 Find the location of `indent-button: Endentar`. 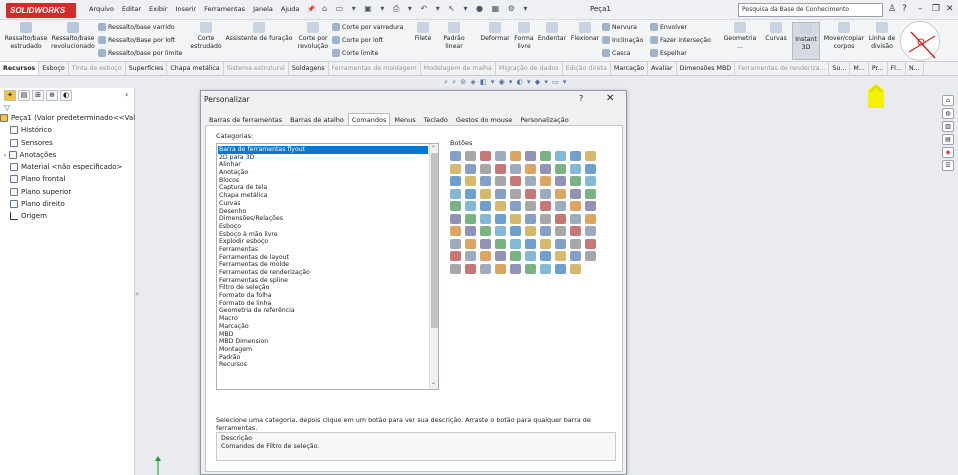

indent-button: Endentar is located at coordinates (552, 32).